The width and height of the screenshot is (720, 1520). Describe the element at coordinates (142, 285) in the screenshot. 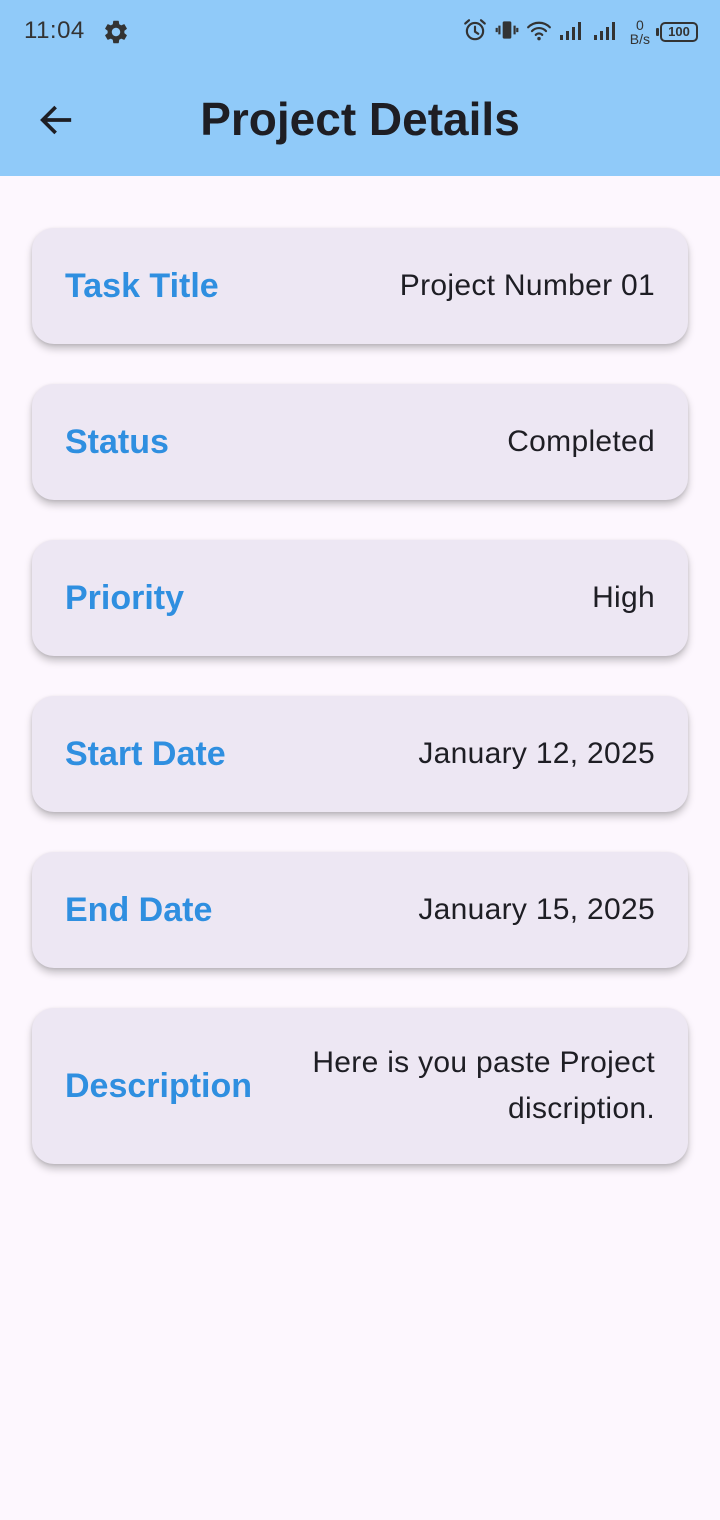

I see `detail-label: Task Title` at that location.